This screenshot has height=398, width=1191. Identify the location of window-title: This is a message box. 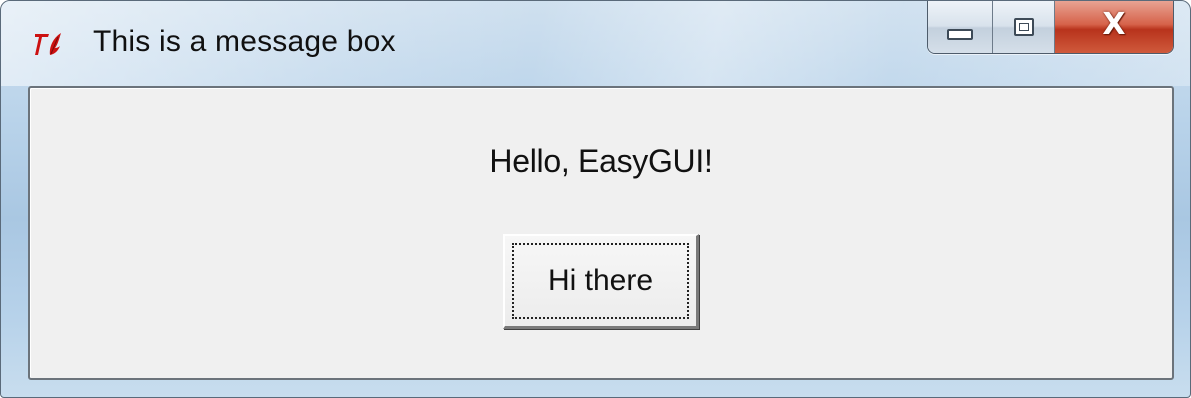
(244, 41).